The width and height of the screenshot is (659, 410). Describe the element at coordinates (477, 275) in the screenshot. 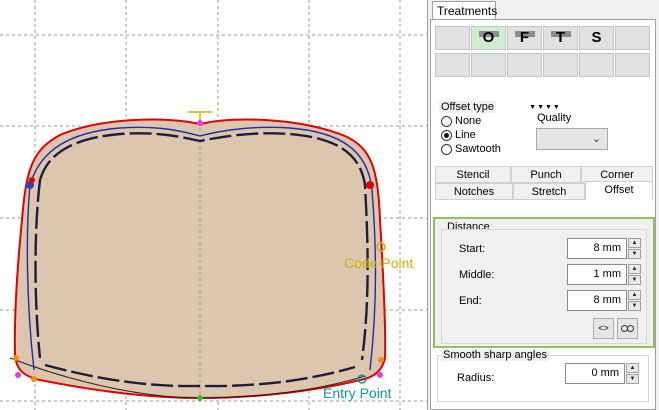

I see `middle-label: Middle:` at that location.